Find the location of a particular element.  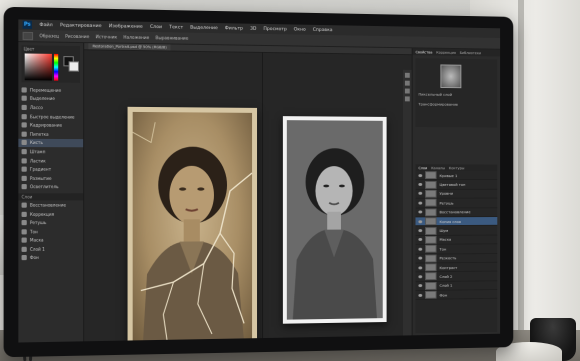

tool-label: Кисть is located at coordinates (36, 143).